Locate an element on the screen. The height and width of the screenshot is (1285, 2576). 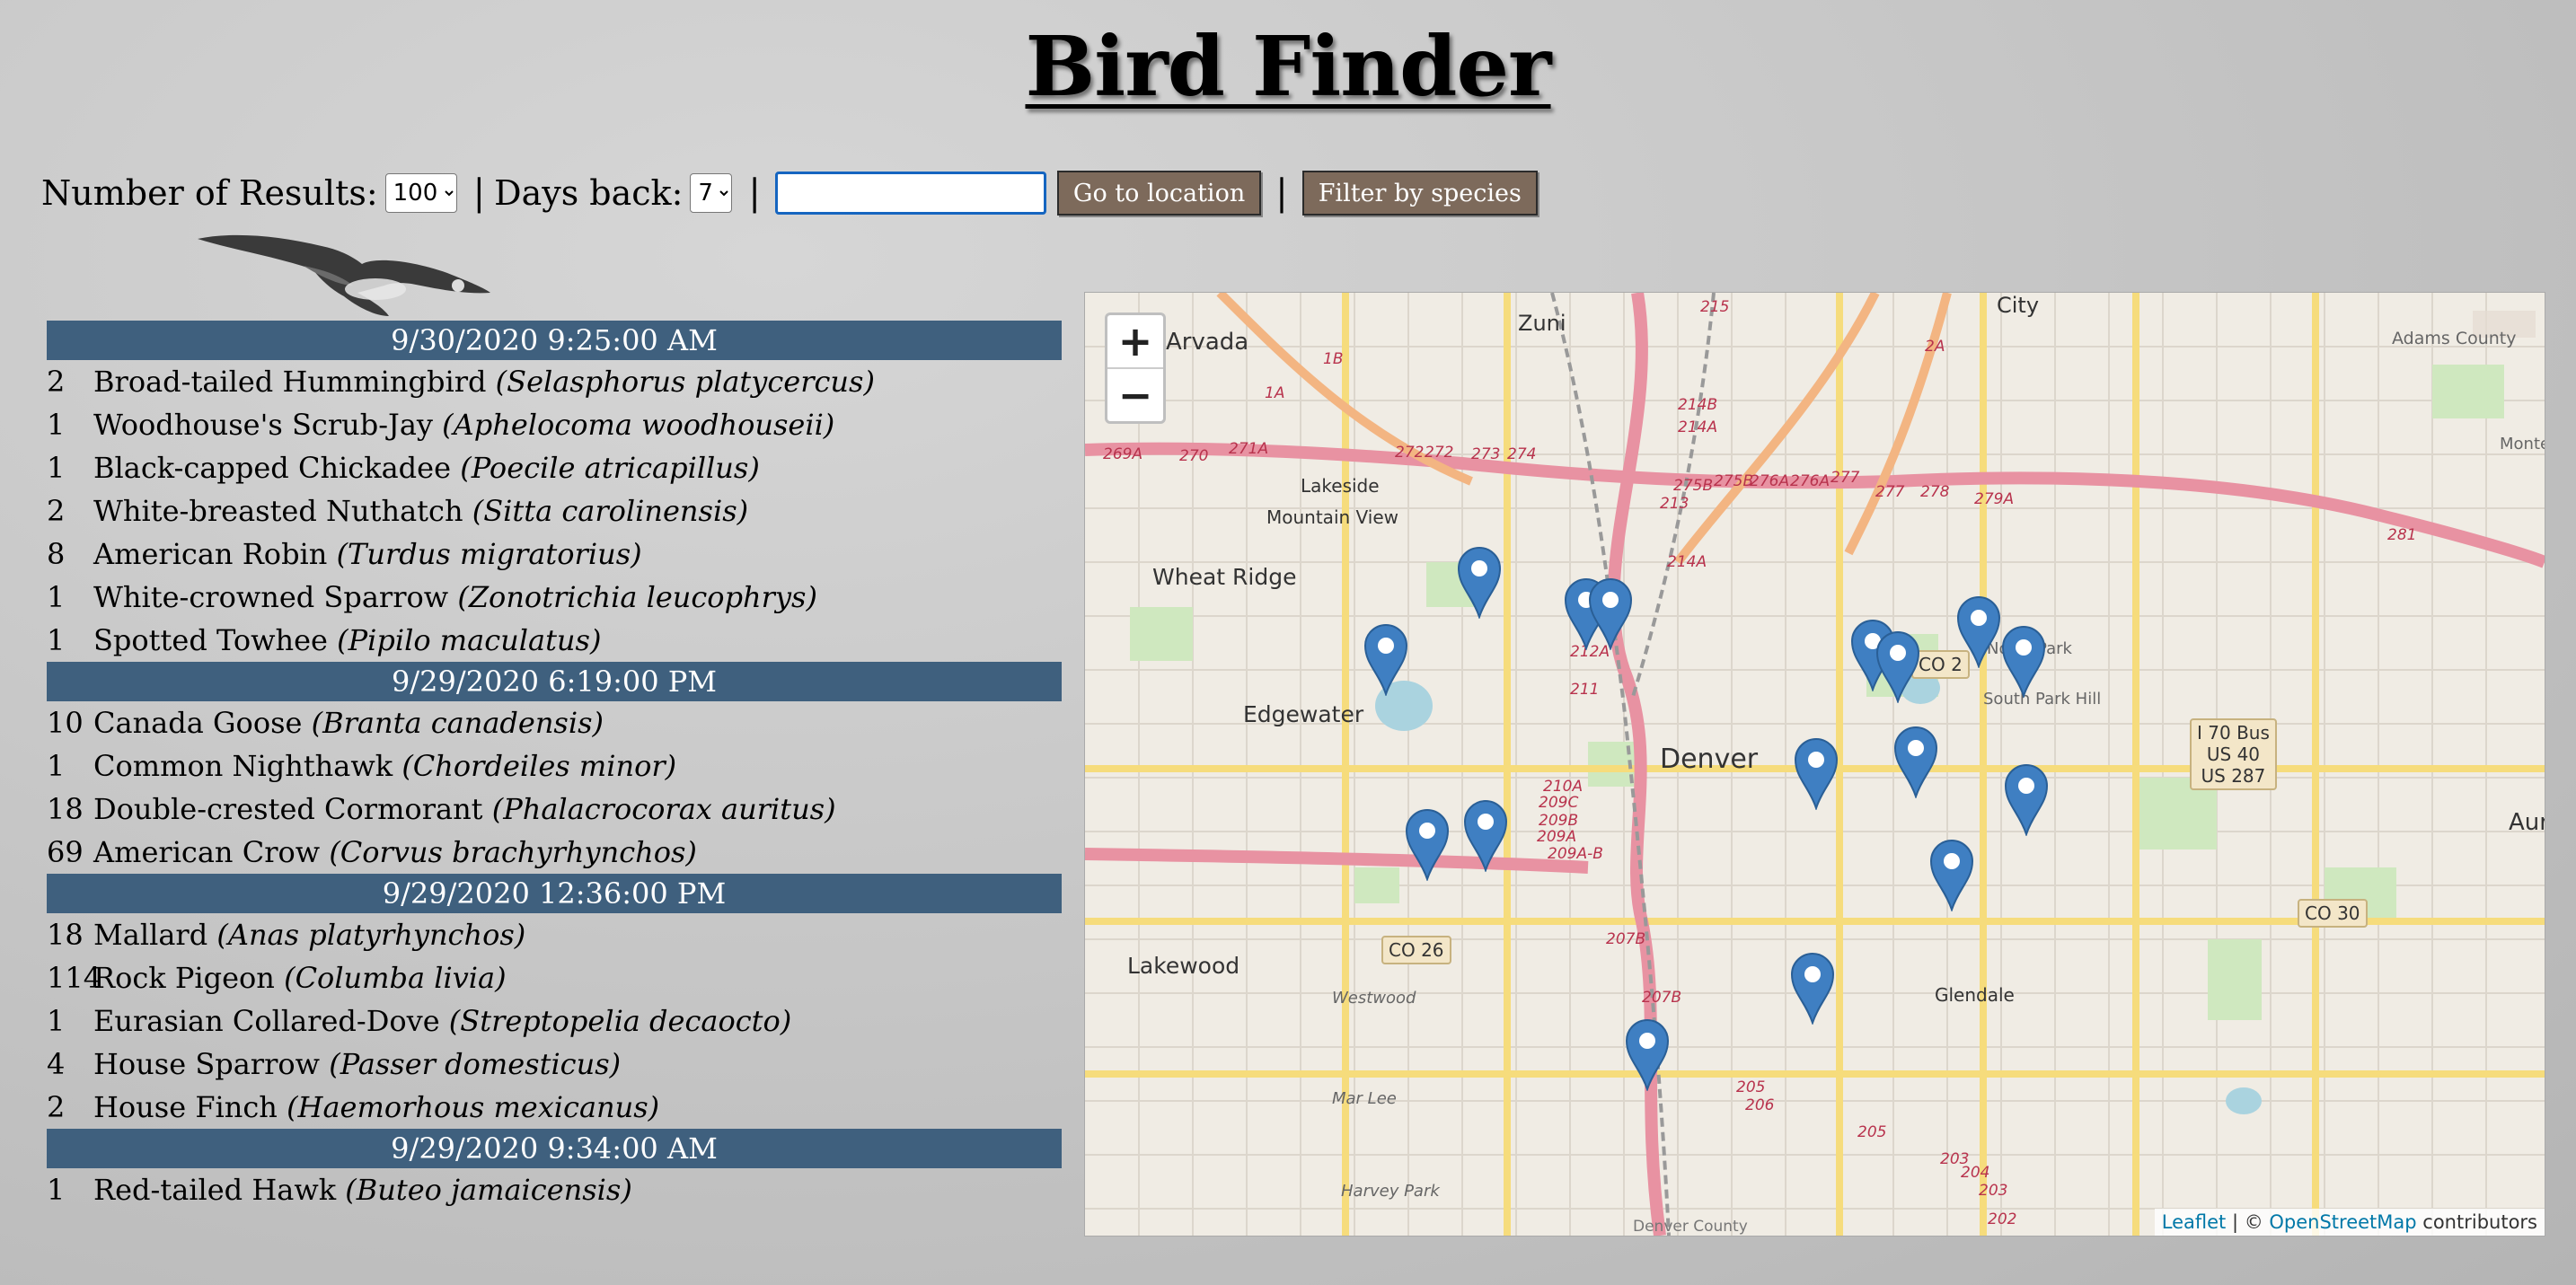
bird-common-name: Spotted Towhee is located at coordinates (210, 640).